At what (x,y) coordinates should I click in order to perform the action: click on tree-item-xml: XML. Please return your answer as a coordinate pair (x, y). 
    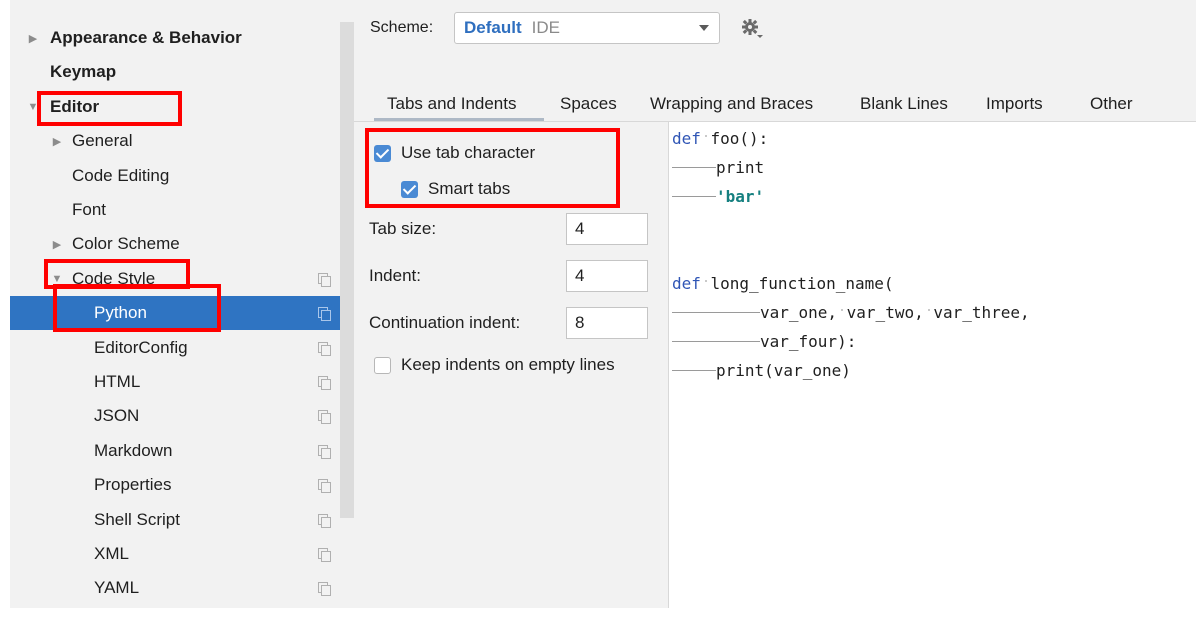
    Looking at the image, I should click on (182, 554).